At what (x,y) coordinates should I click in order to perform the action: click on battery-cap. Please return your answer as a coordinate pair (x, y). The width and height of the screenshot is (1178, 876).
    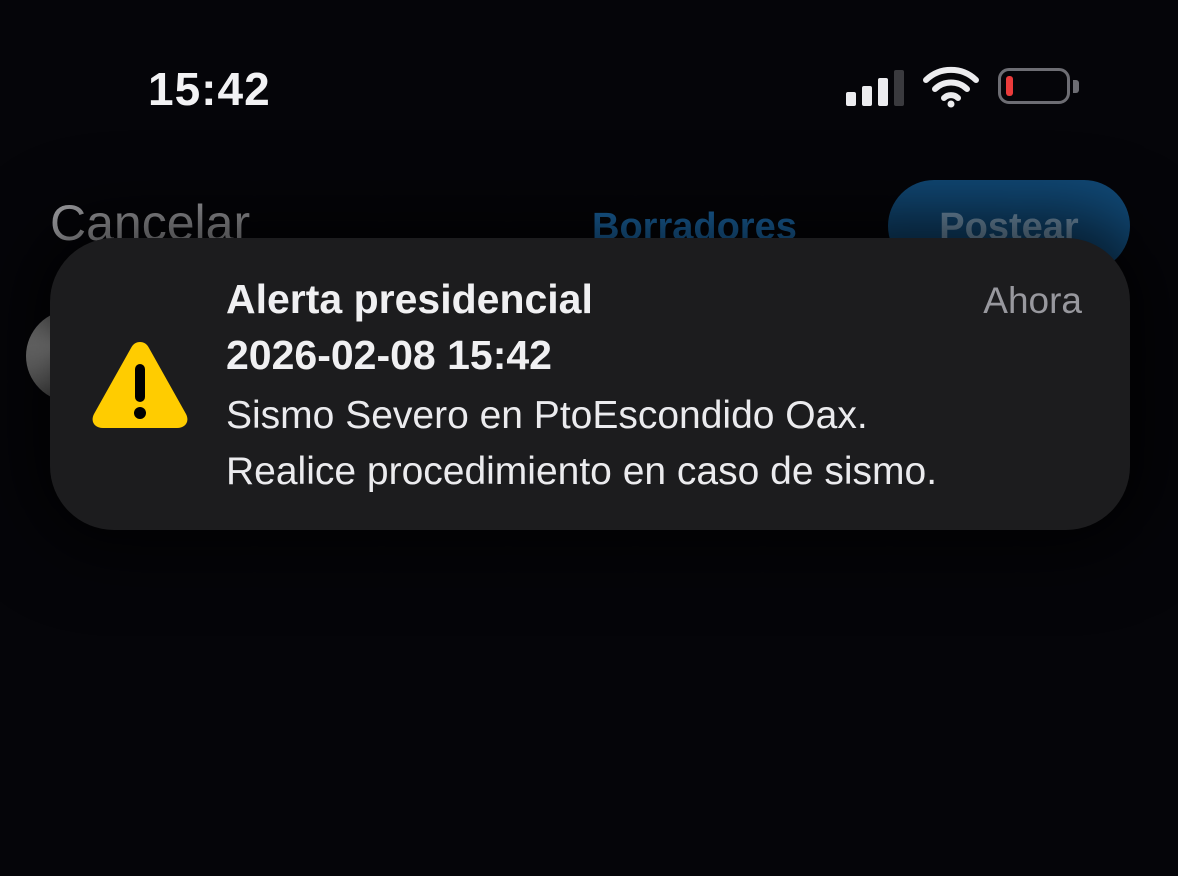
    Looking at the image, I should click on (1076, 86).